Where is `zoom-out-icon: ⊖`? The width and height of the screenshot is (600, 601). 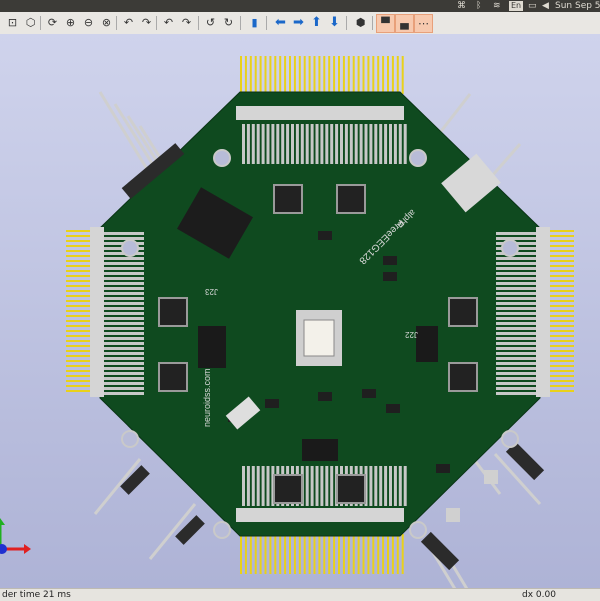 zoom-out-icon: ⊖ is located at coordinates (88, 22).